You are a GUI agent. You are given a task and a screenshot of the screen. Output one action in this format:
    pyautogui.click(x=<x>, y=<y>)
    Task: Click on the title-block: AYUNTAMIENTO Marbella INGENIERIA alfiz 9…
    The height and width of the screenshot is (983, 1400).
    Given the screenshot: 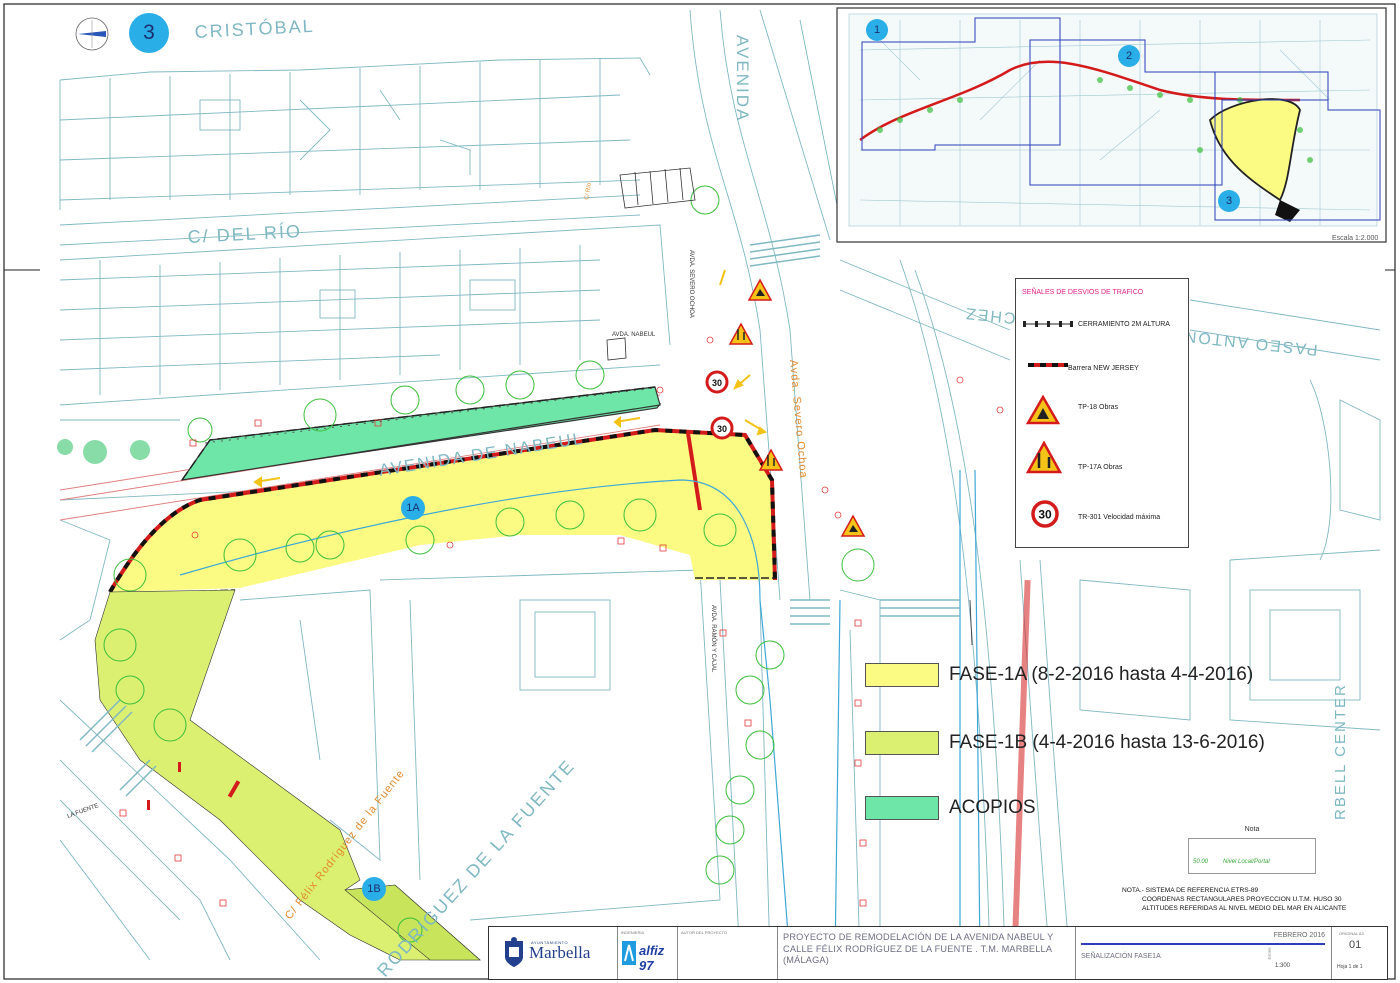 What is the action you would take?
    pyautogui.click(x=938, y=953)
    